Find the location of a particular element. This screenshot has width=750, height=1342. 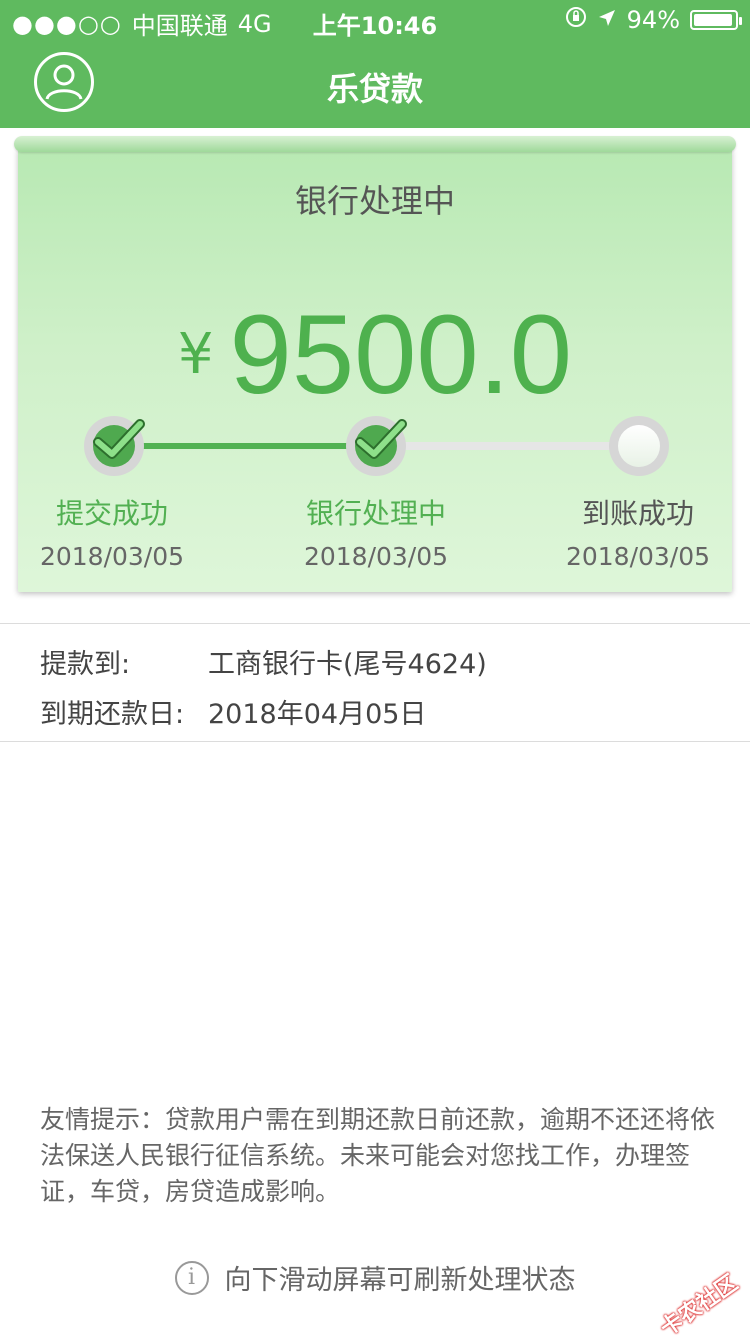

step-label-received: 到账成功 is located at coordinates (637, 513).